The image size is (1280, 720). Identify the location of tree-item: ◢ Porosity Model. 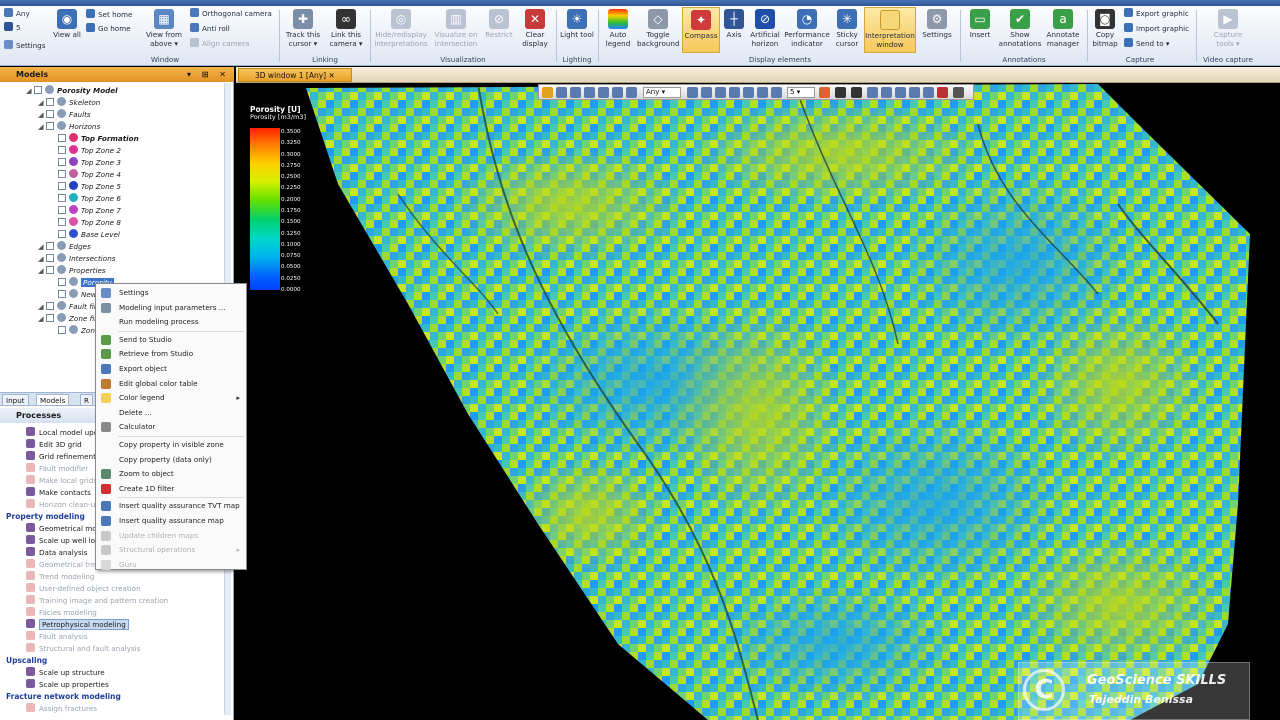
(72, 91).